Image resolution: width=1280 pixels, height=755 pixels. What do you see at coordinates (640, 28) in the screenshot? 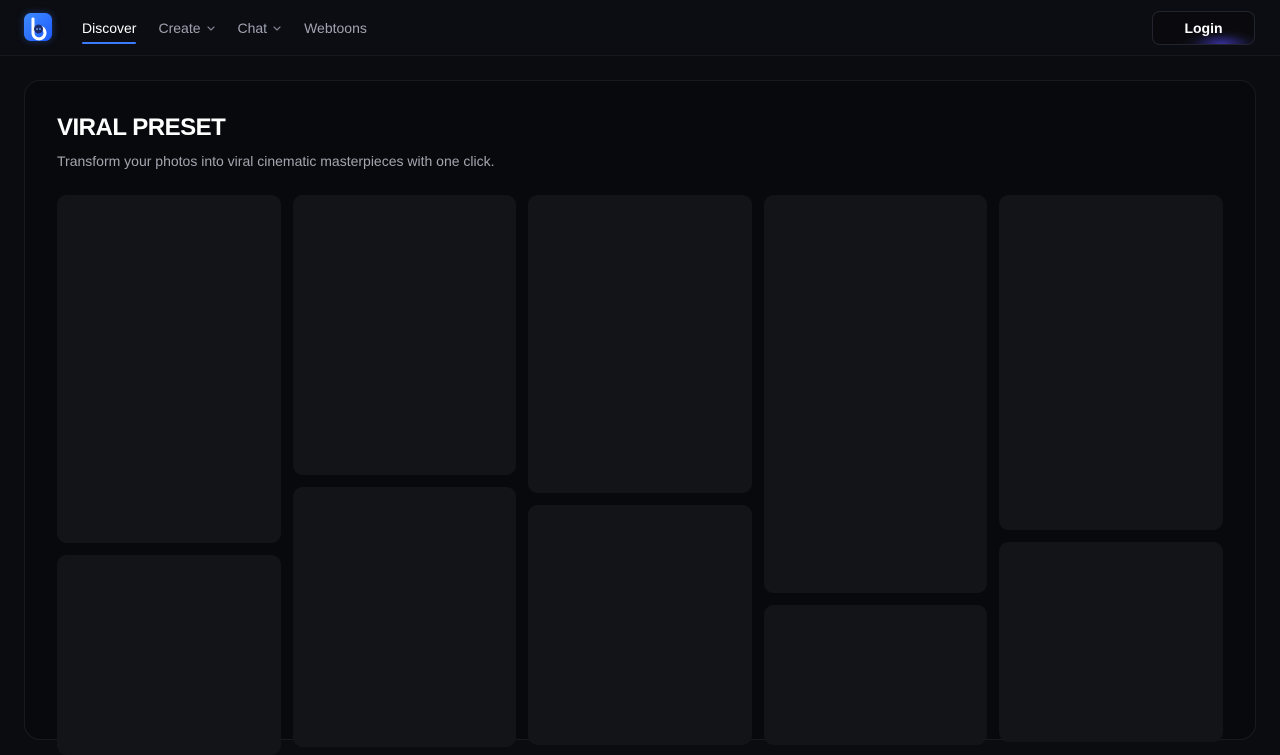
I see `top-navigation-bar: Discover Create Chat Webtoons Login` at bounding box center [640, 28].